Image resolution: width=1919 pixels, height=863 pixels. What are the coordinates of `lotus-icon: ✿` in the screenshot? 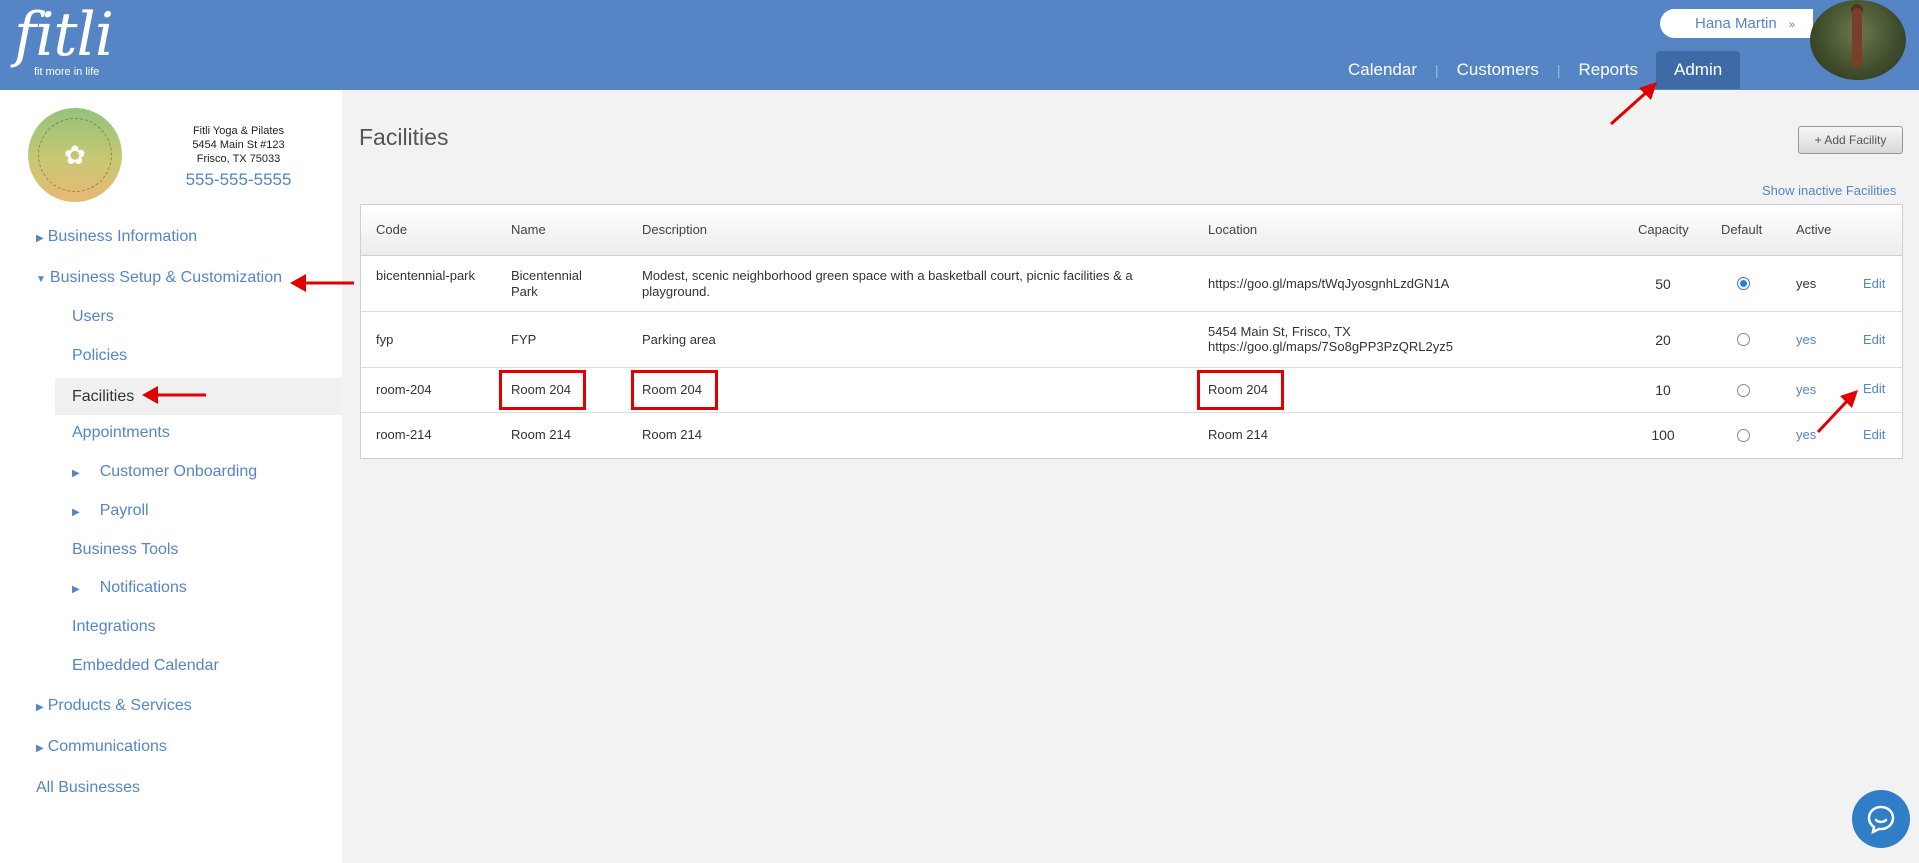 It's located at (75, 155).